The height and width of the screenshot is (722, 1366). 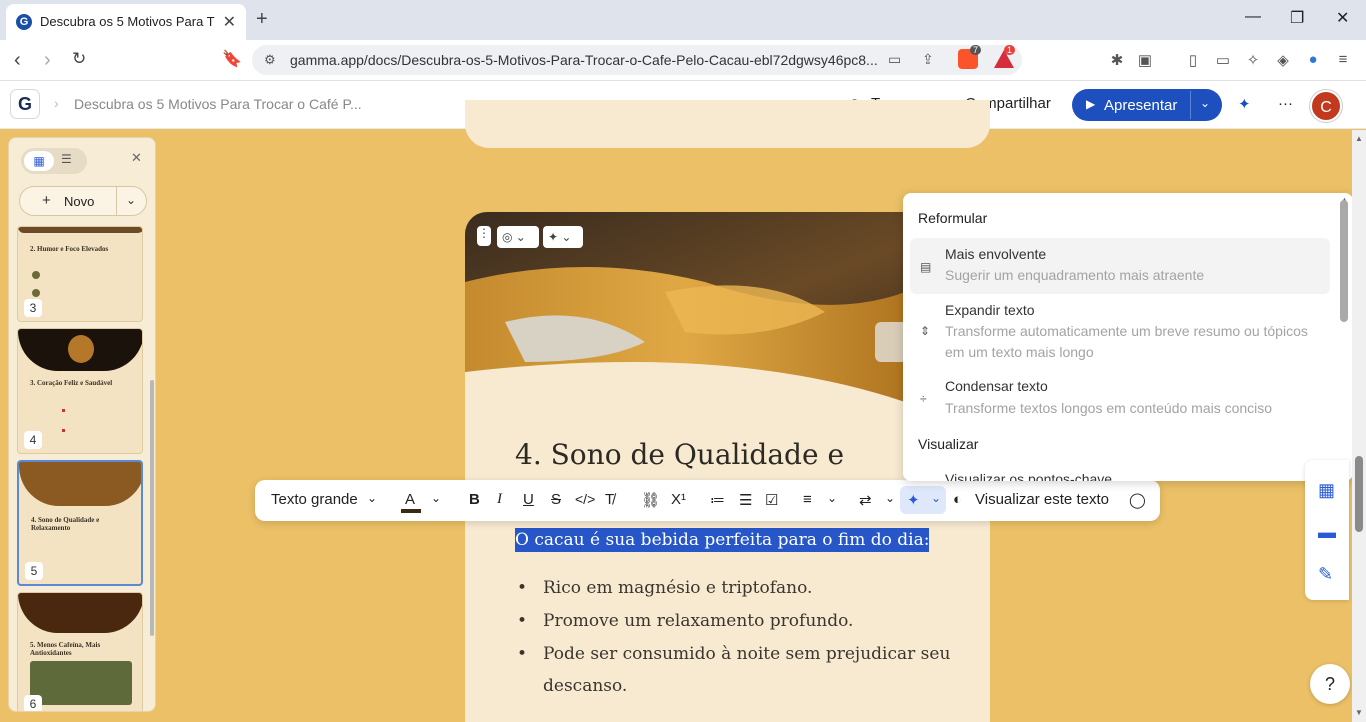 I want to click on text-color-icon: A, so click(x=410, y=499).